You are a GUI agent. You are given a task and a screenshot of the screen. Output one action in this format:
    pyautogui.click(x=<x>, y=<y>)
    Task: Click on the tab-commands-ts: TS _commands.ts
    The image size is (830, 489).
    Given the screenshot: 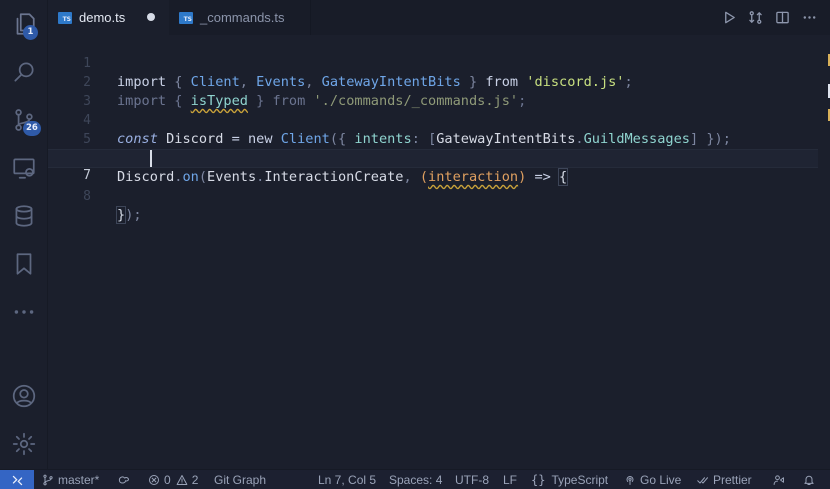 What is the action you would take?
    pyautogui.click(x=240, y=17)
    